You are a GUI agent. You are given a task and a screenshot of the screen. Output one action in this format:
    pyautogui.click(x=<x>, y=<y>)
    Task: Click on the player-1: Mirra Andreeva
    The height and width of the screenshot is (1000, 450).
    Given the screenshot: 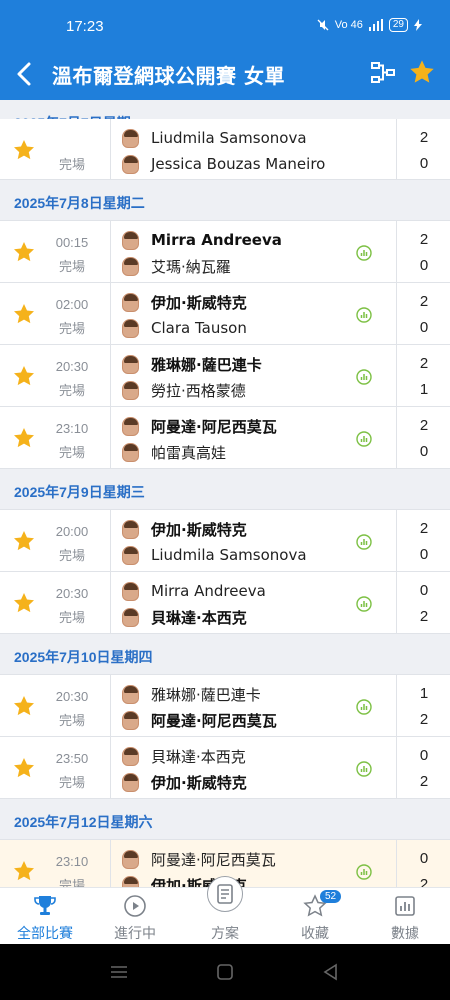 What is the action you would take?
    pyautogui.click(x=202, y=240)
    